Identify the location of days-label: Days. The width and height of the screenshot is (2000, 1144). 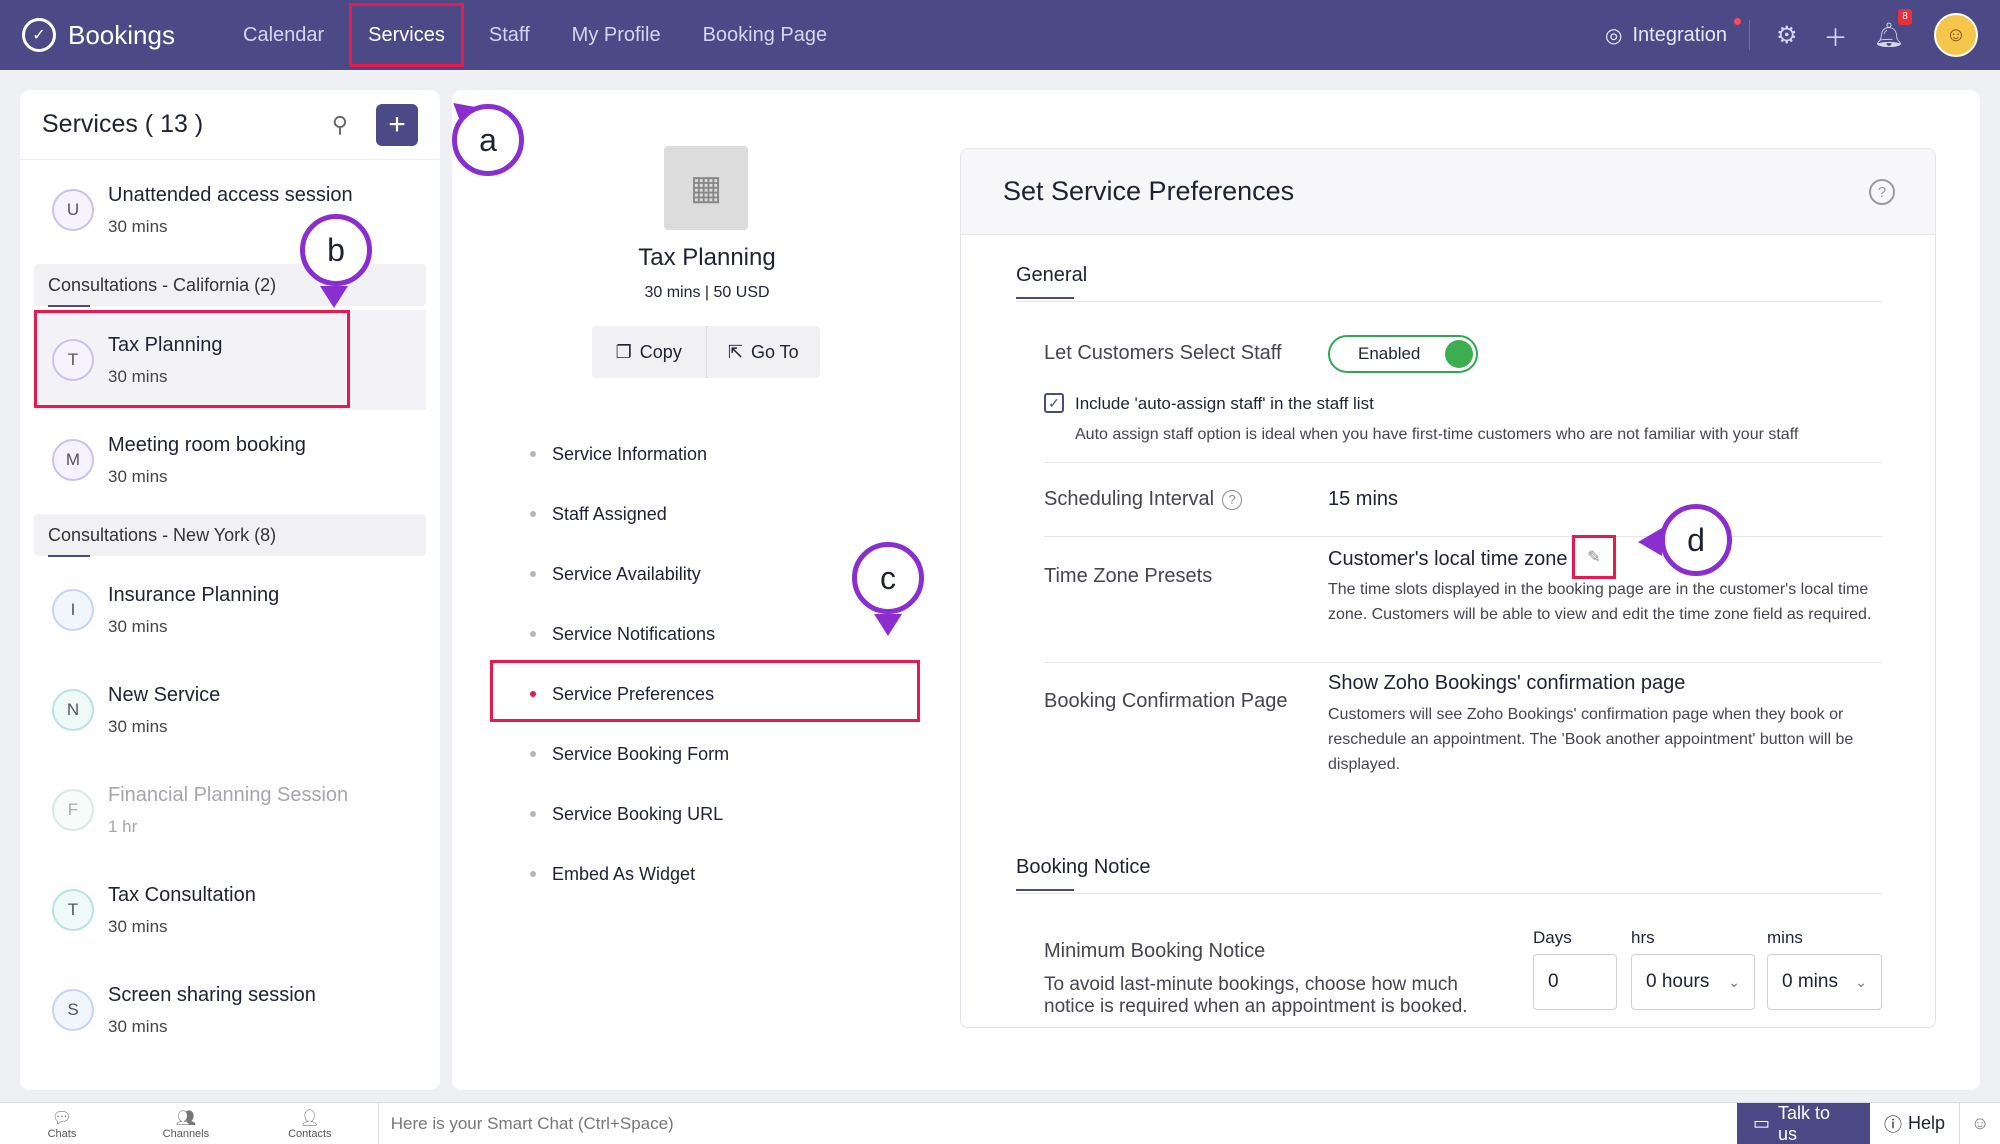
(1552, 937).